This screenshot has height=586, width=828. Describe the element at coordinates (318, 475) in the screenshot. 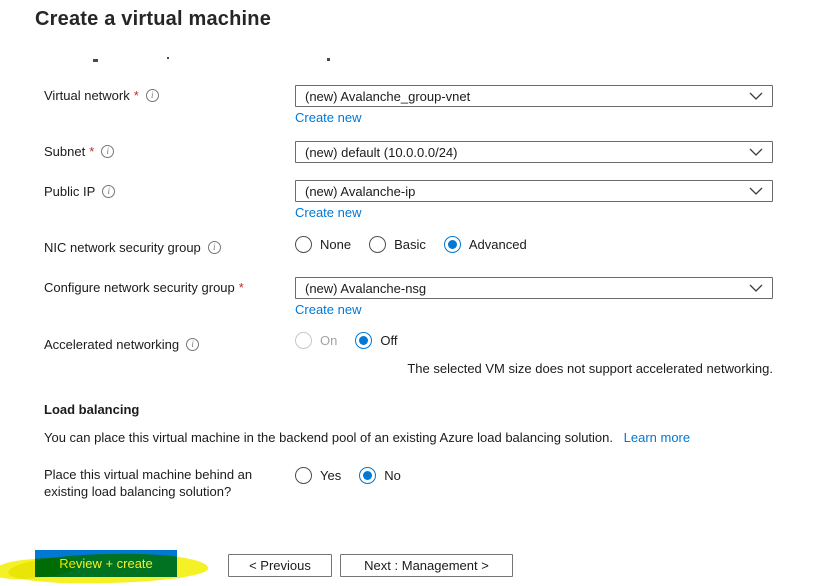

I see `radio-option-yes: Yes` at that location.